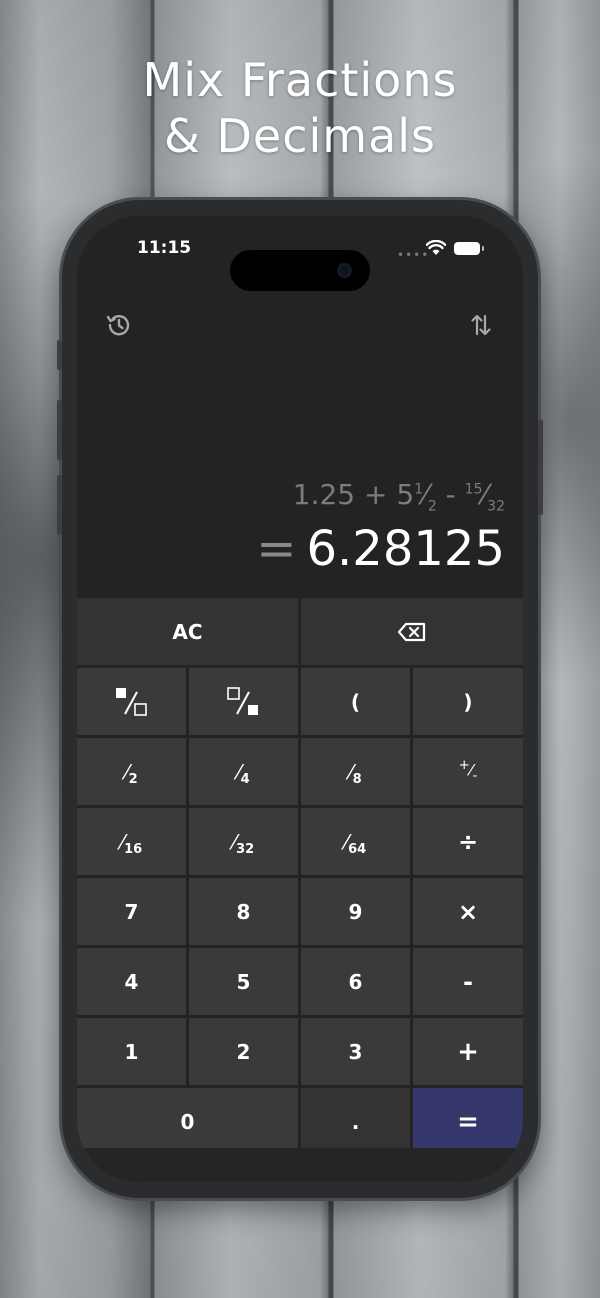  I want to click on digit-0-button: 0, so click(187, 1121).